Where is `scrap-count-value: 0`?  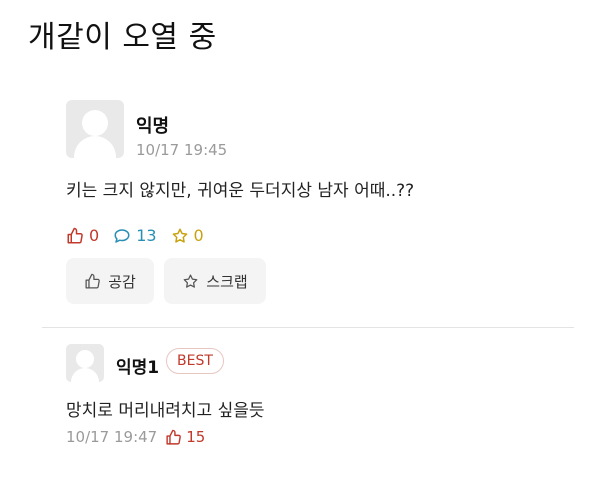
scrap-count-value: 0 is located at coordinates (198, 235).